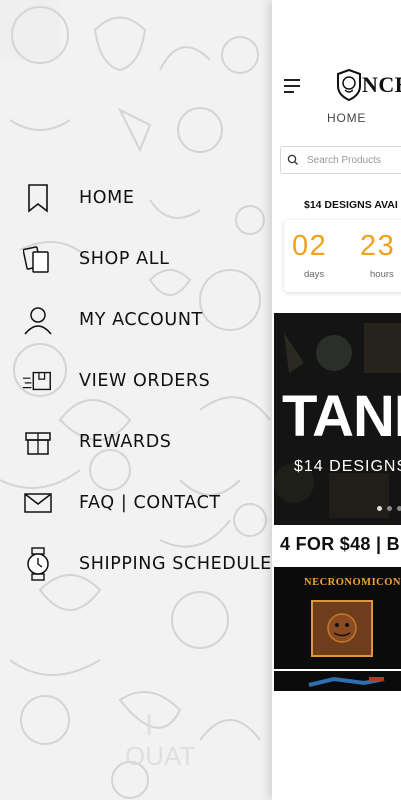 The image size is (401, 800). What do you see at coordinates (347, 466) in the screenshot?
I see `banner-subline: $14 DESIGNS` at bounding box center [347, 466].